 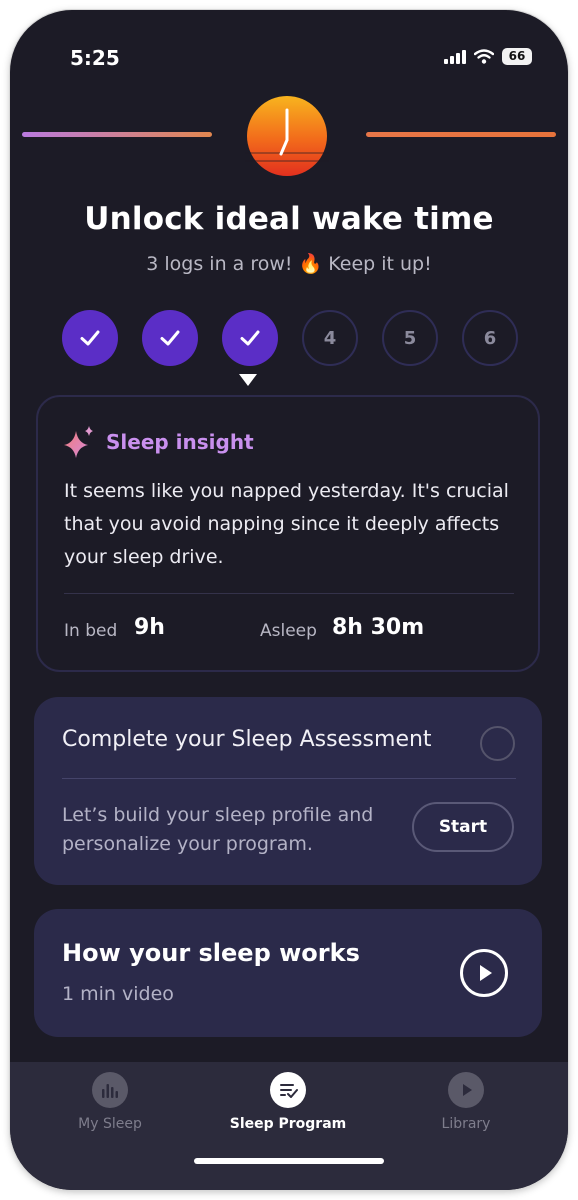 I want to click on sparkle-icon, so click(x=78, y=442).